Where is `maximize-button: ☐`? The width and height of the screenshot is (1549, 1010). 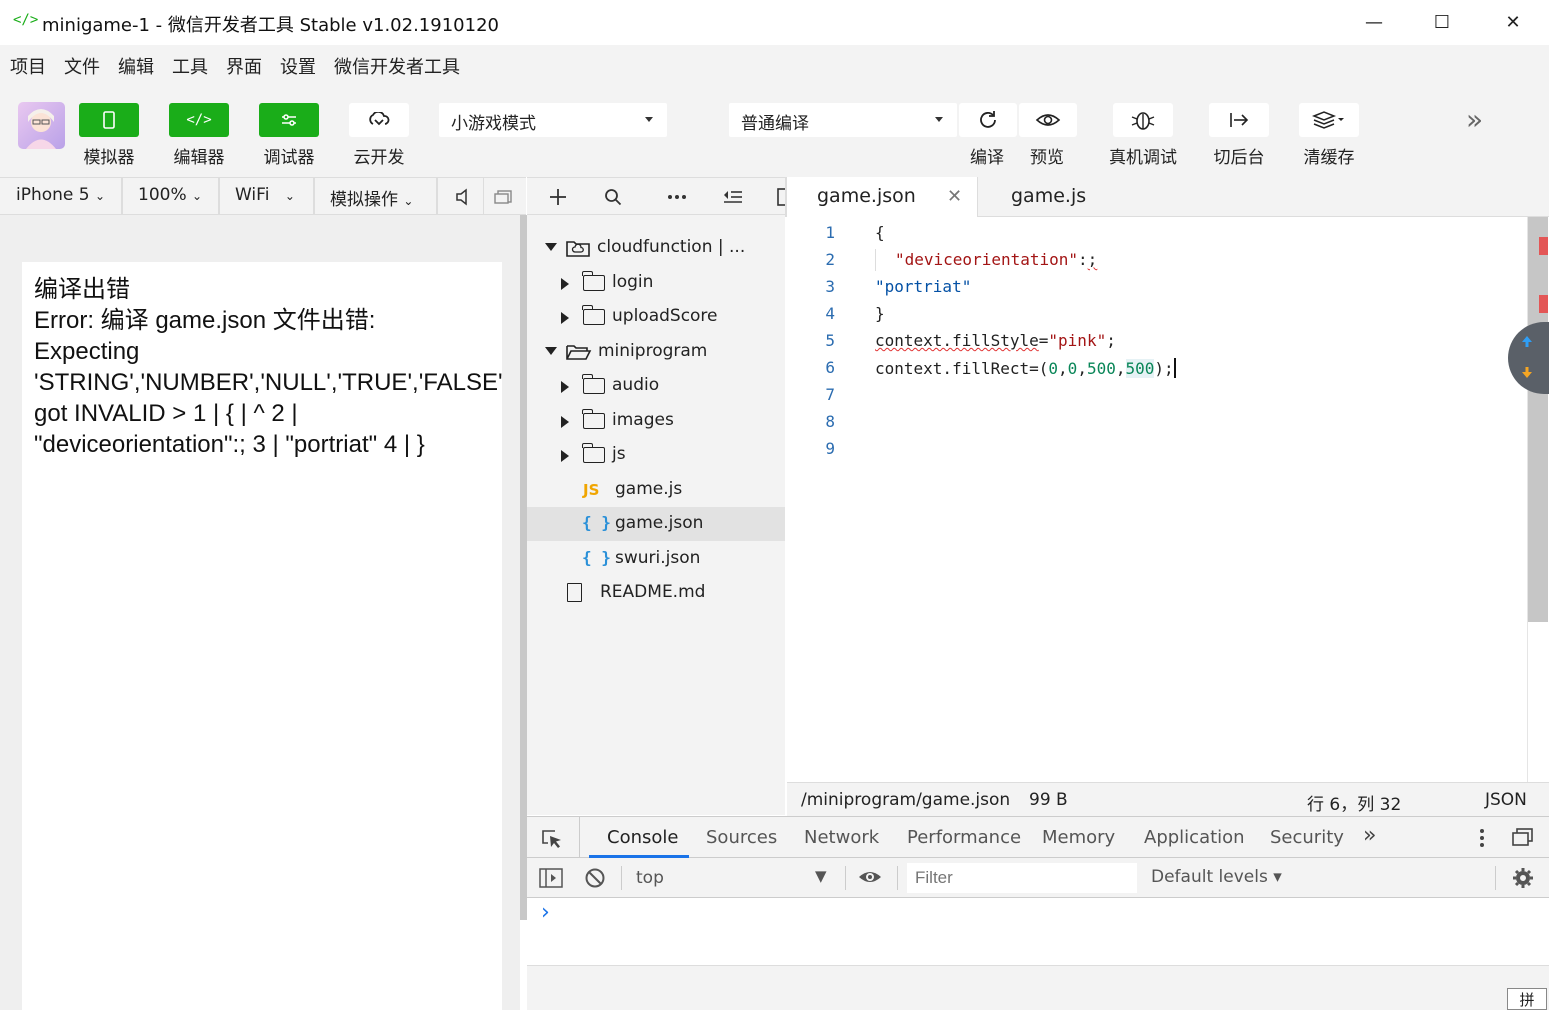 maximize-button: ☐ is located at coordinates (1442, 22).